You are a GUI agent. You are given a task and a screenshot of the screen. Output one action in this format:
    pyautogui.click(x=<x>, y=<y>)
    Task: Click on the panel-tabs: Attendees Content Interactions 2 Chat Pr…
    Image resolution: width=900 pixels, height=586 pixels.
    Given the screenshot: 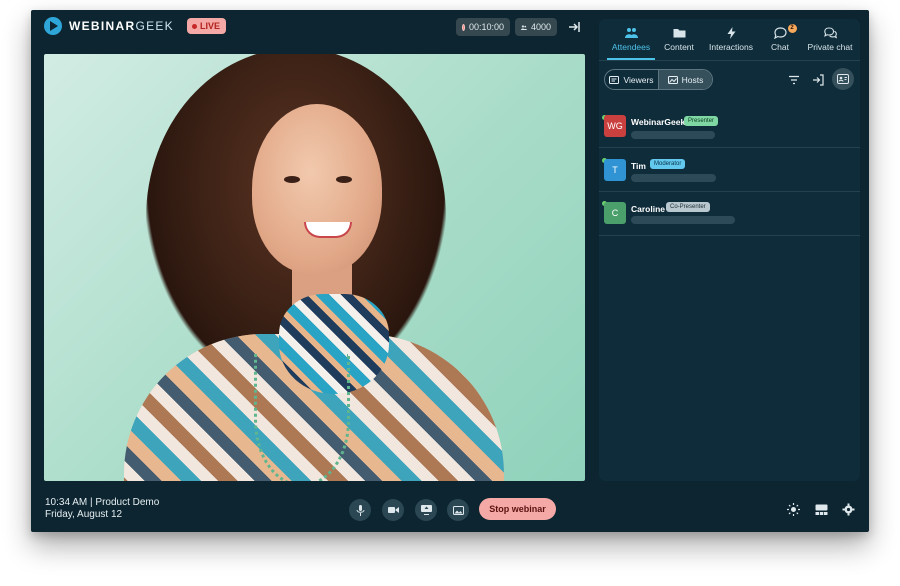 What is the action you would take?
    pyautogui.click(x=729, y=40)
    